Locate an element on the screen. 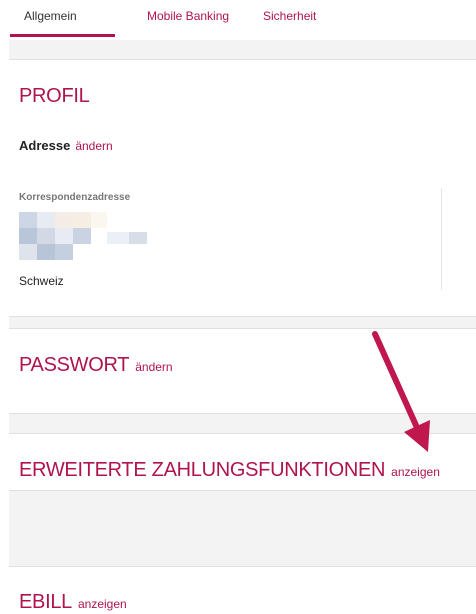 The width and height of the screenshot is (476, 614). address-row: Adresse ändern is located at coordinates (66, 145).